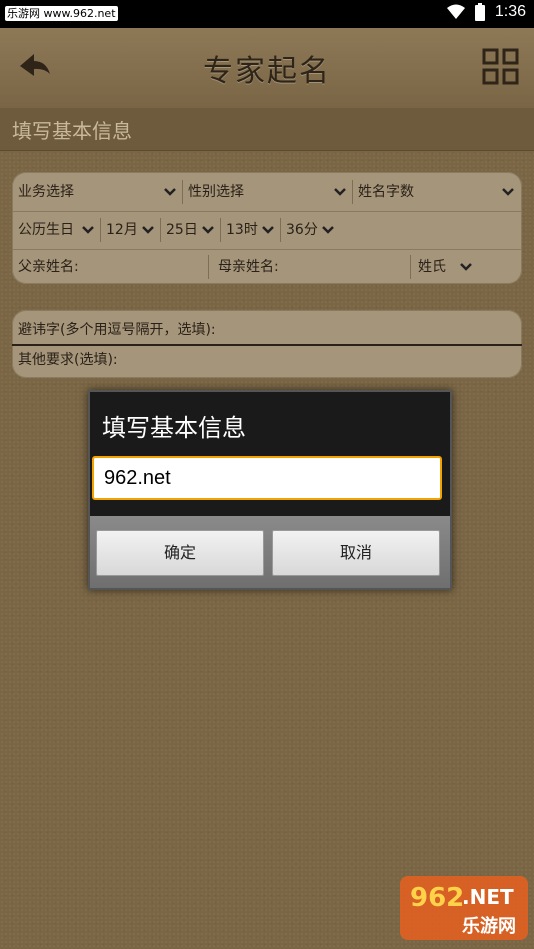  I want to click on grid-menu-icon, so click(500, 66).